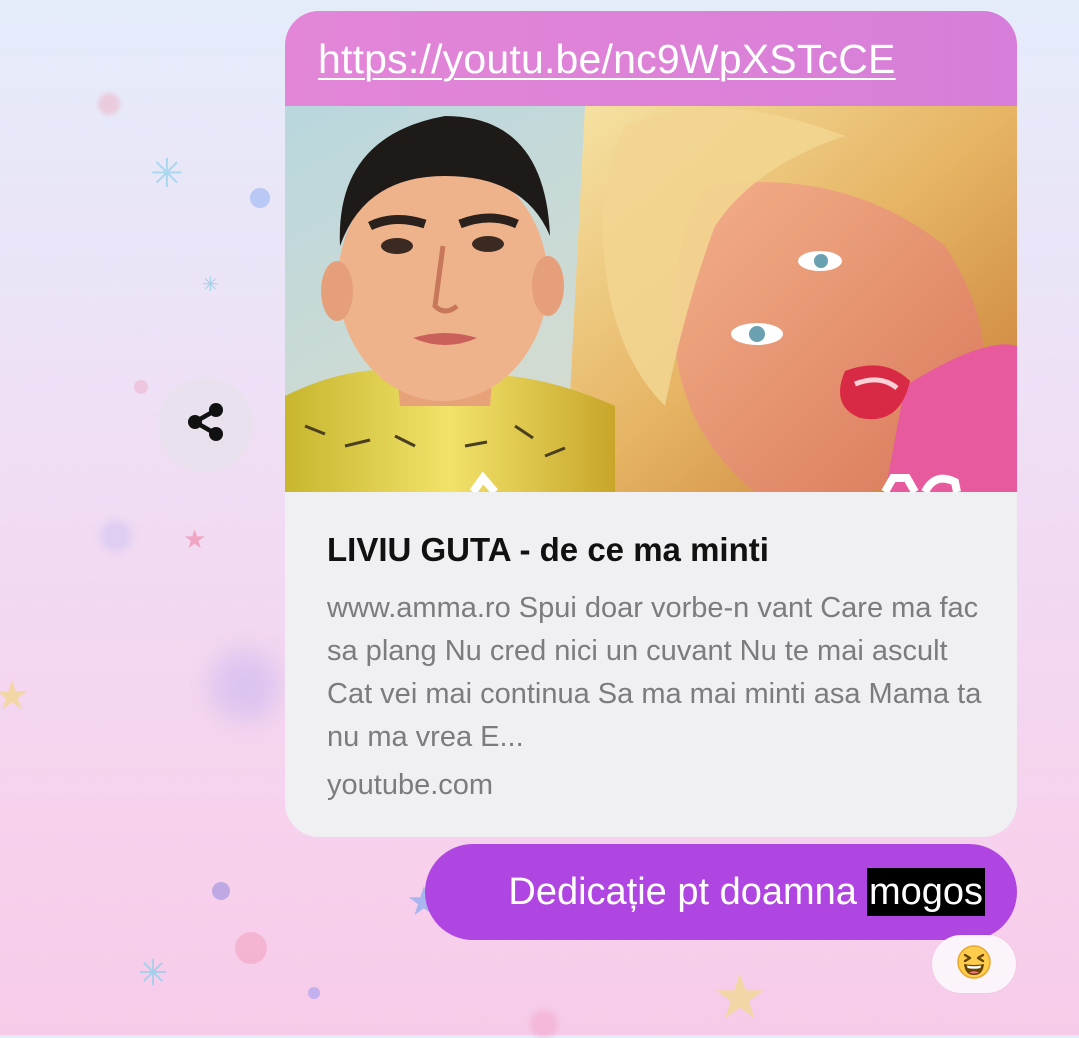  I want to click on laughing-emoji-icon, so click(974, 964).